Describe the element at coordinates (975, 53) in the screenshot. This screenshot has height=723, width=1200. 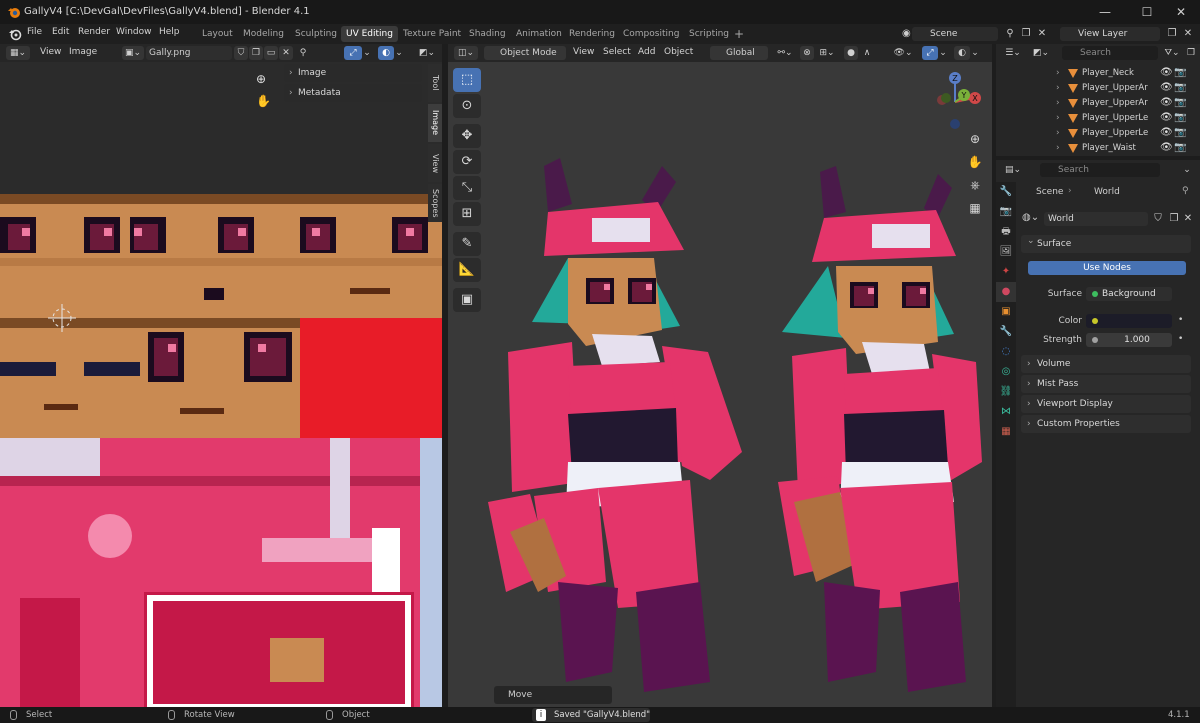
I see `overlays-dropdown-icon: ⌄` at that location.